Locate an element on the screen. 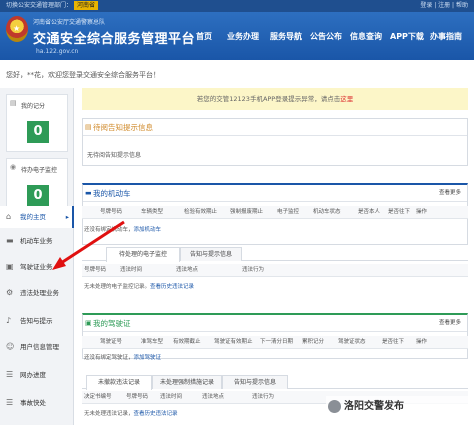  add-license-link: 添加驾驶证 is located at coordinates (148, 358).